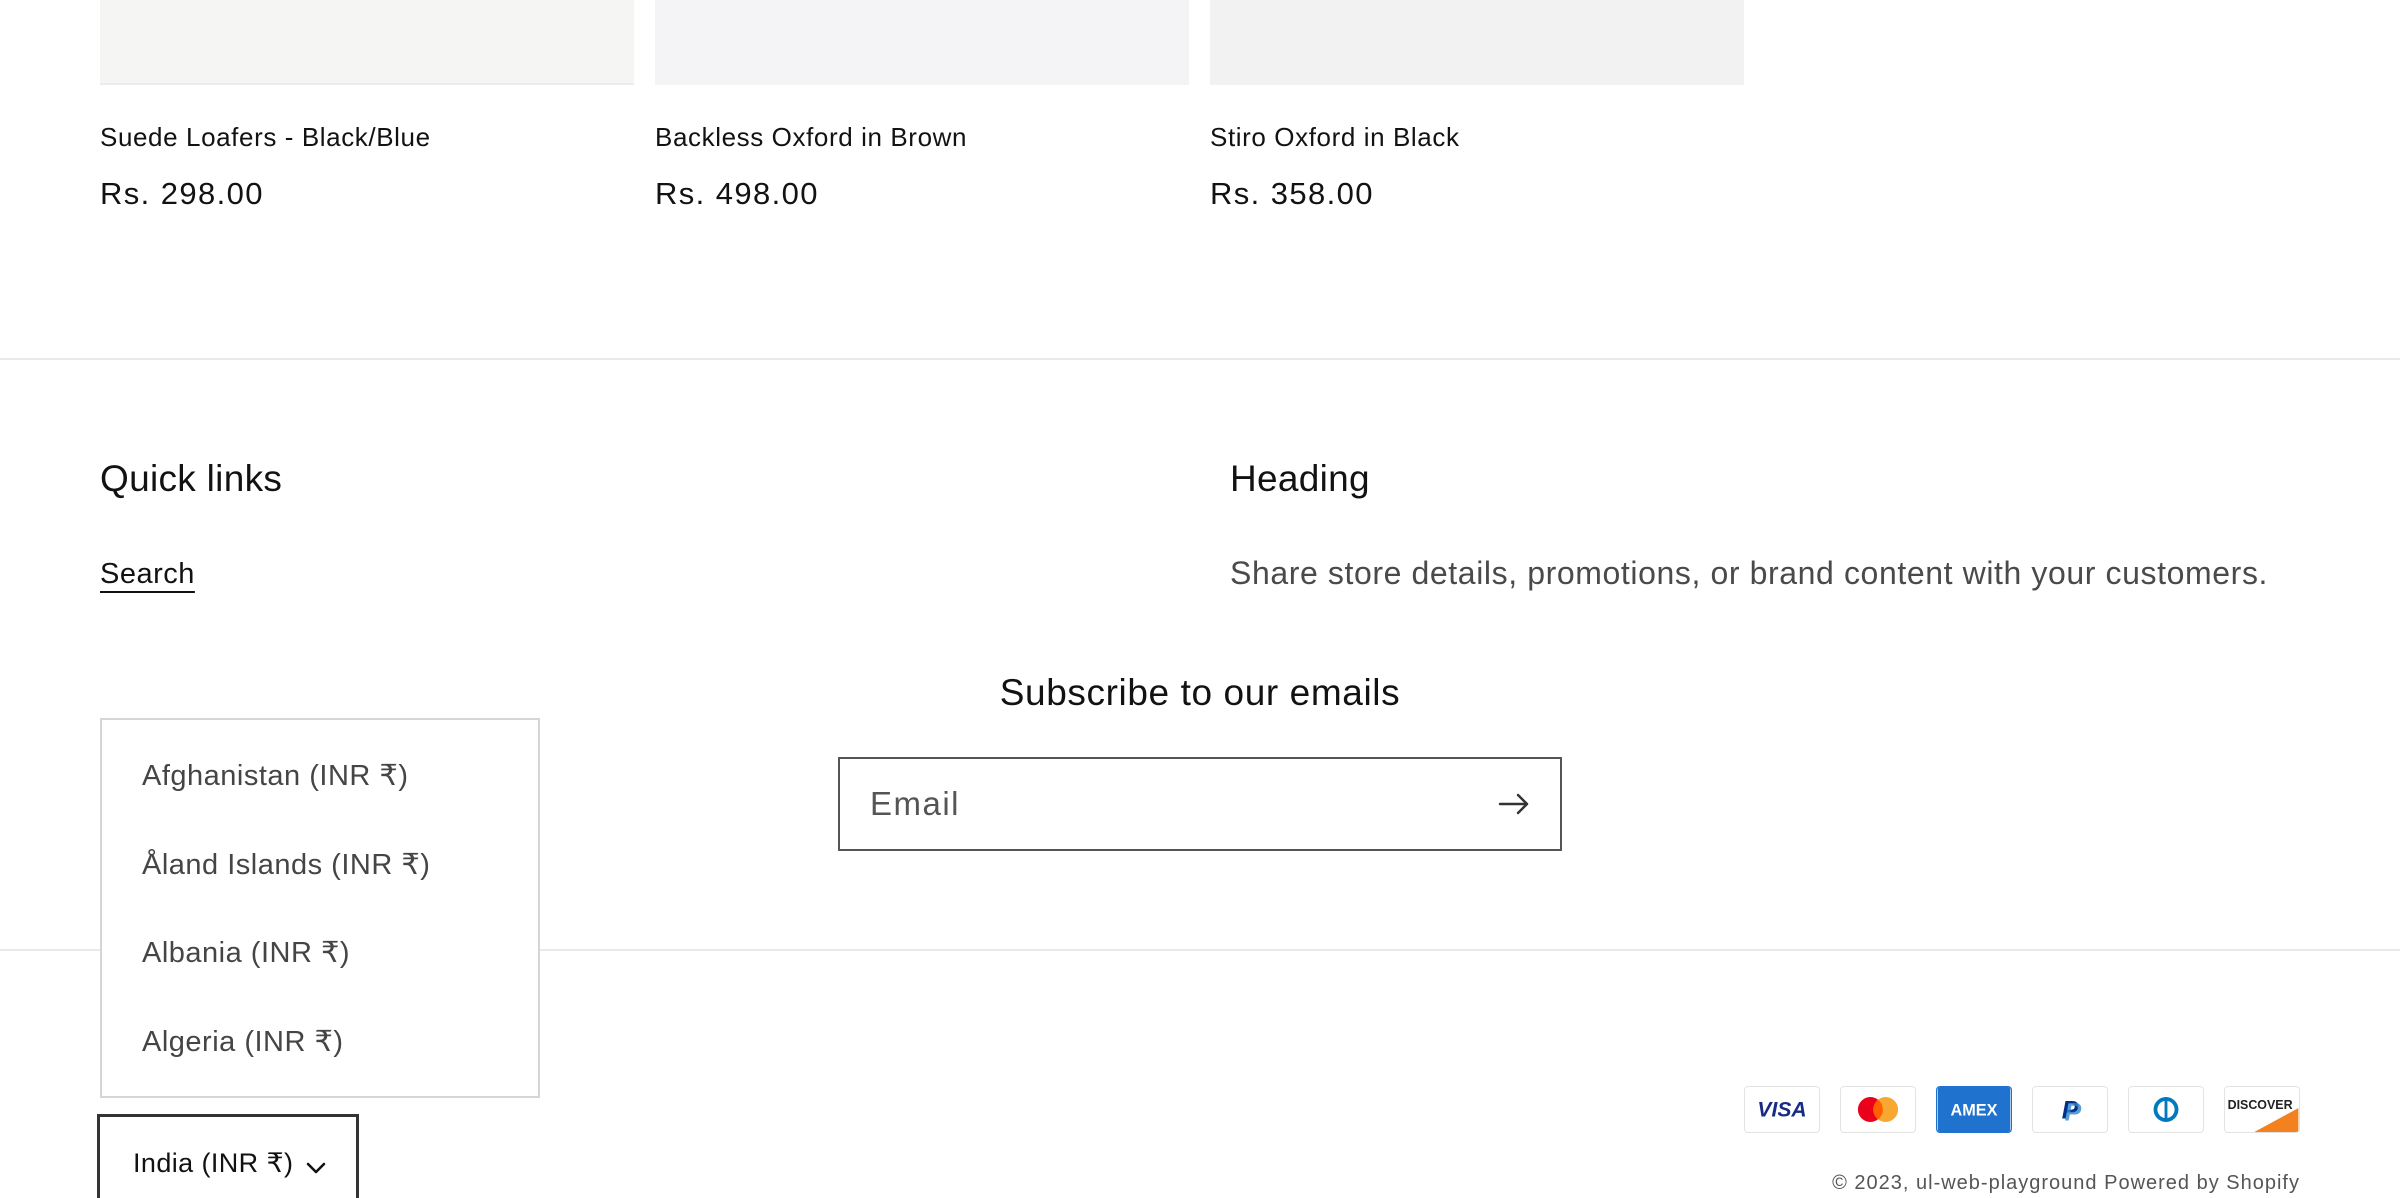 The height and width of the screenshot is (1198, 2400). I want to click on brand-heading: Heading, so click(1300, 478).